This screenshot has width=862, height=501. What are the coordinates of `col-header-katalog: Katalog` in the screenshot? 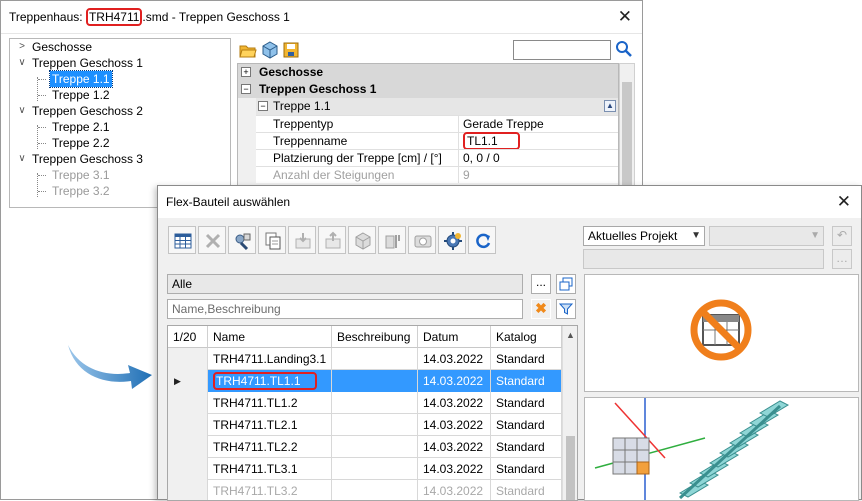 It's located at (526, 337).